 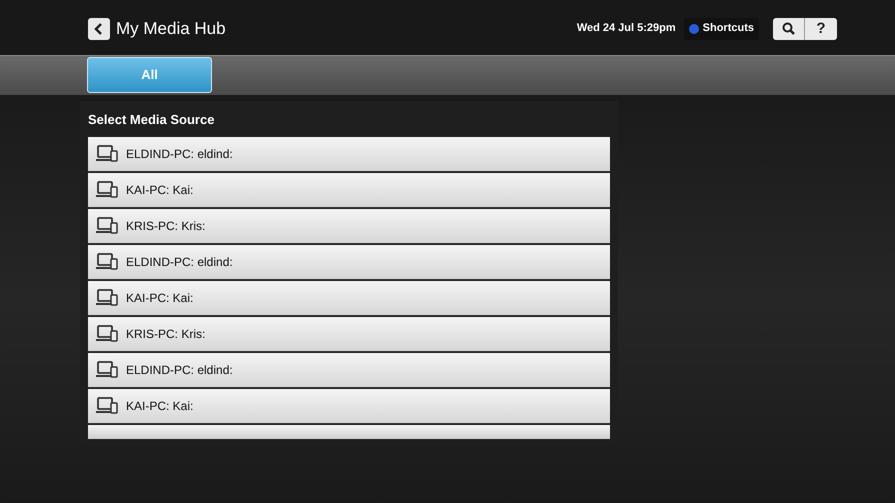 I want to click on shortcuts-button: Shortcuts, so click(x=721, y=29).